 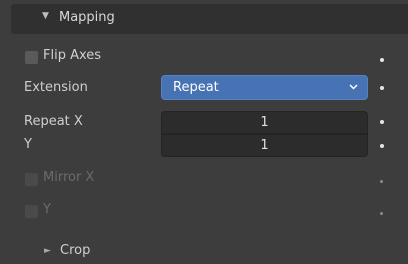 I want to click on extension-keyframe-dot, so click(x=382, y=88).